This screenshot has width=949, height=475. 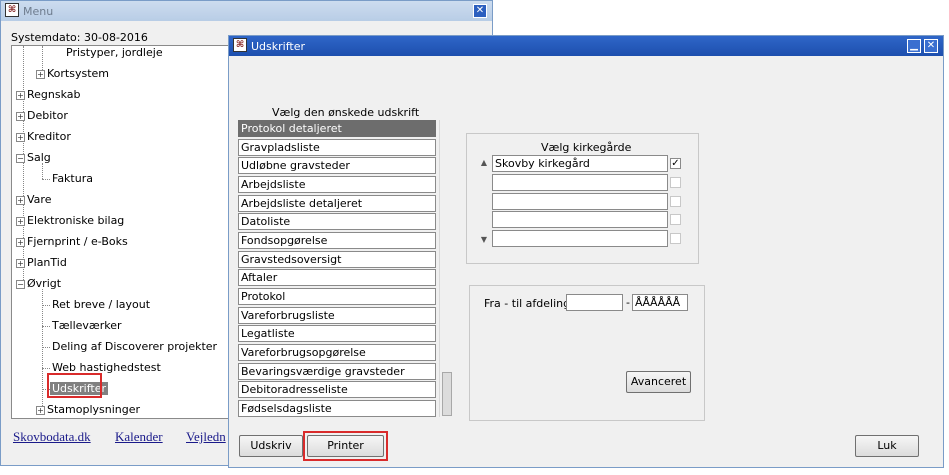 What do you see at coordinates (660, 302) in the screenshot?
I see `afdeling-to-field: ÅÅÅÅÅÅ` at bounding box center [660, 302].